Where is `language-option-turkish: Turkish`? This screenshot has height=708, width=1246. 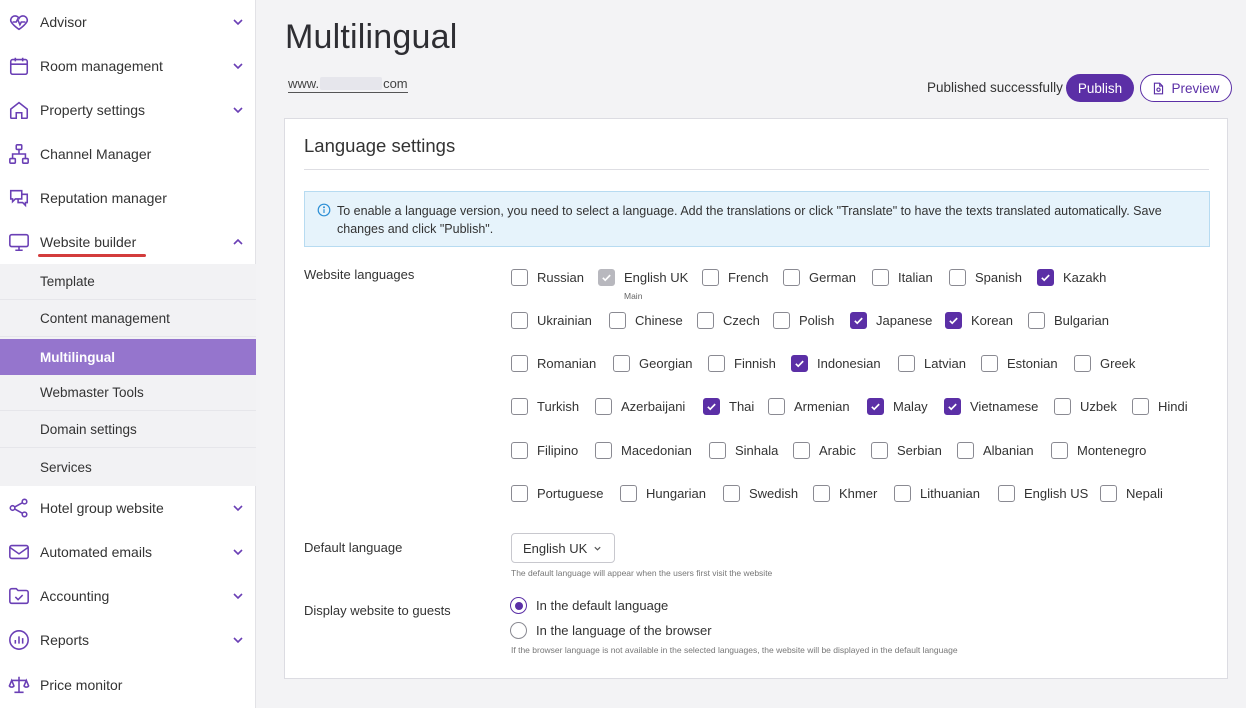 language-option-turkish: Turkish is located at coordinates (545, 406).